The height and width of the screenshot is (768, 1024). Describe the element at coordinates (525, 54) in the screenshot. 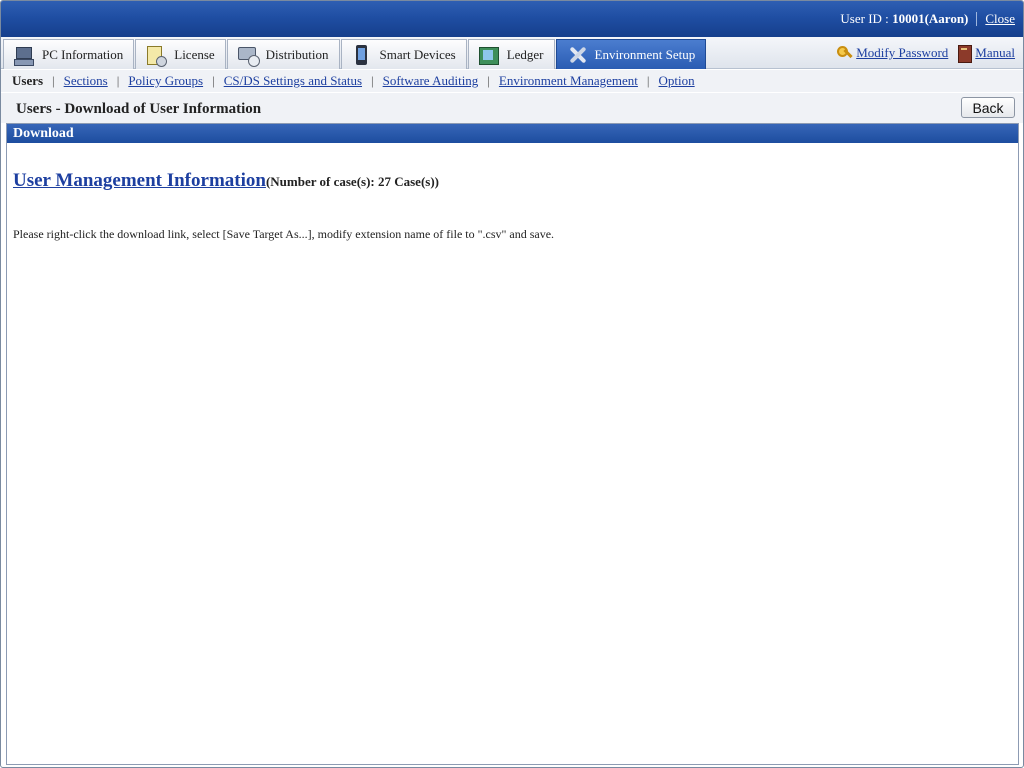

I see `tab-label: Ledger` at that location.